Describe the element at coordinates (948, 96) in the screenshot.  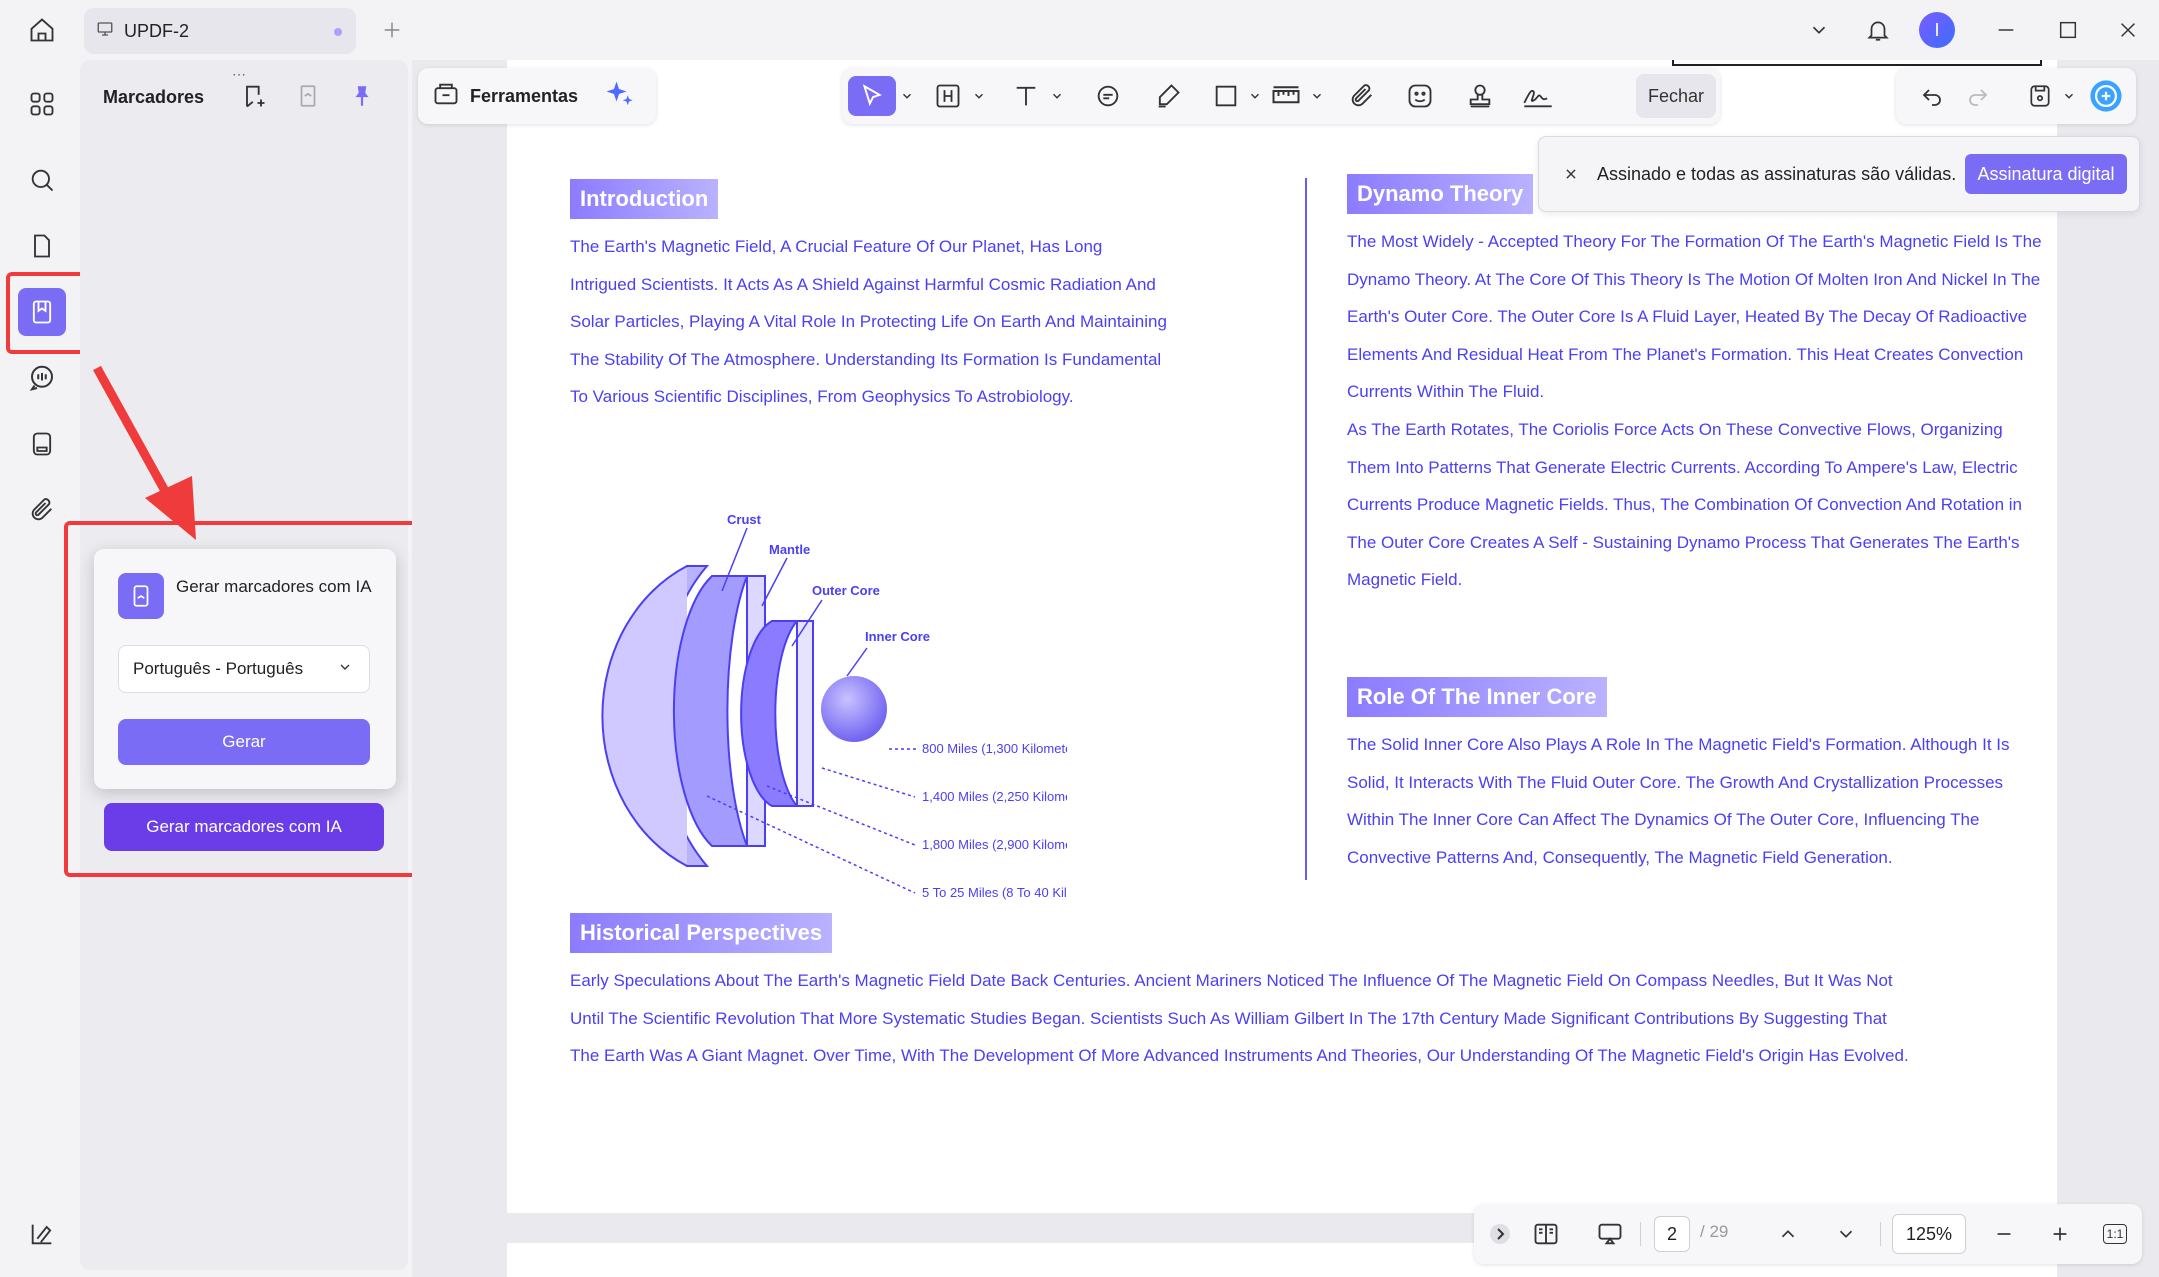
I see `text-box-icon` at that location.